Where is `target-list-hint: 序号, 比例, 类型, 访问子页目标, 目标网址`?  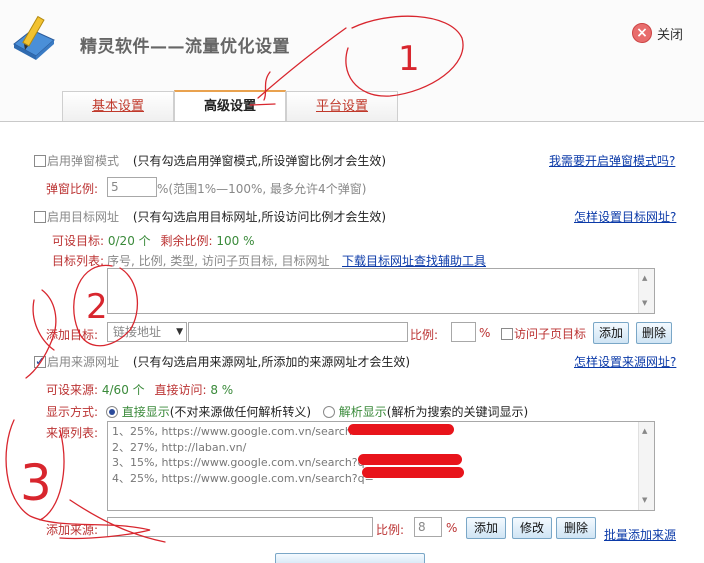 target-list-hint: 序号, 比例, 类型, 访问子页目标, 目标网址 is located at coordinates (218, 261).